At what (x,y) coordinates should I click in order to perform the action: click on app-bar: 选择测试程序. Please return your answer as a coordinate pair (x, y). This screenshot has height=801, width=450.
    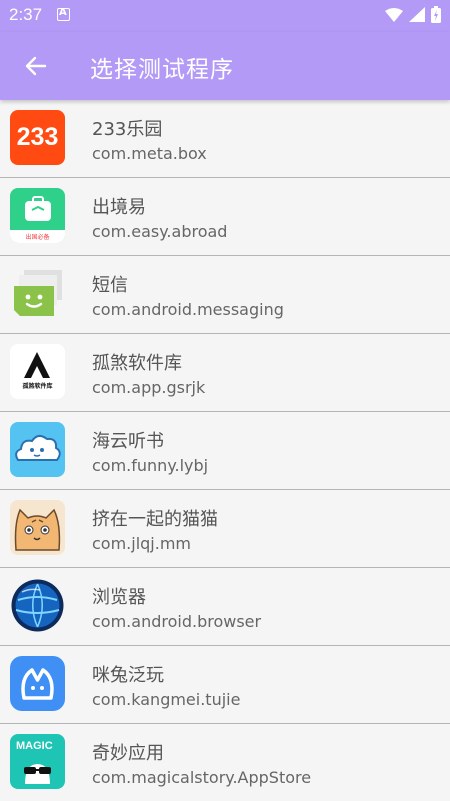
    Looking at the image, I should click on (225, 66).